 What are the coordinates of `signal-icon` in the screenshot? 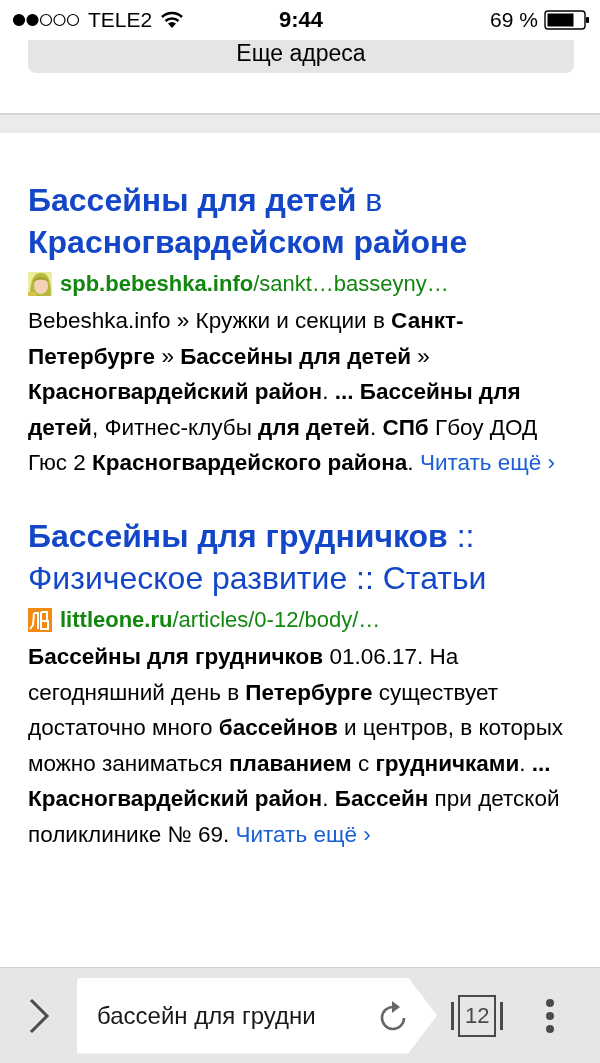 It's located at (46, 20).